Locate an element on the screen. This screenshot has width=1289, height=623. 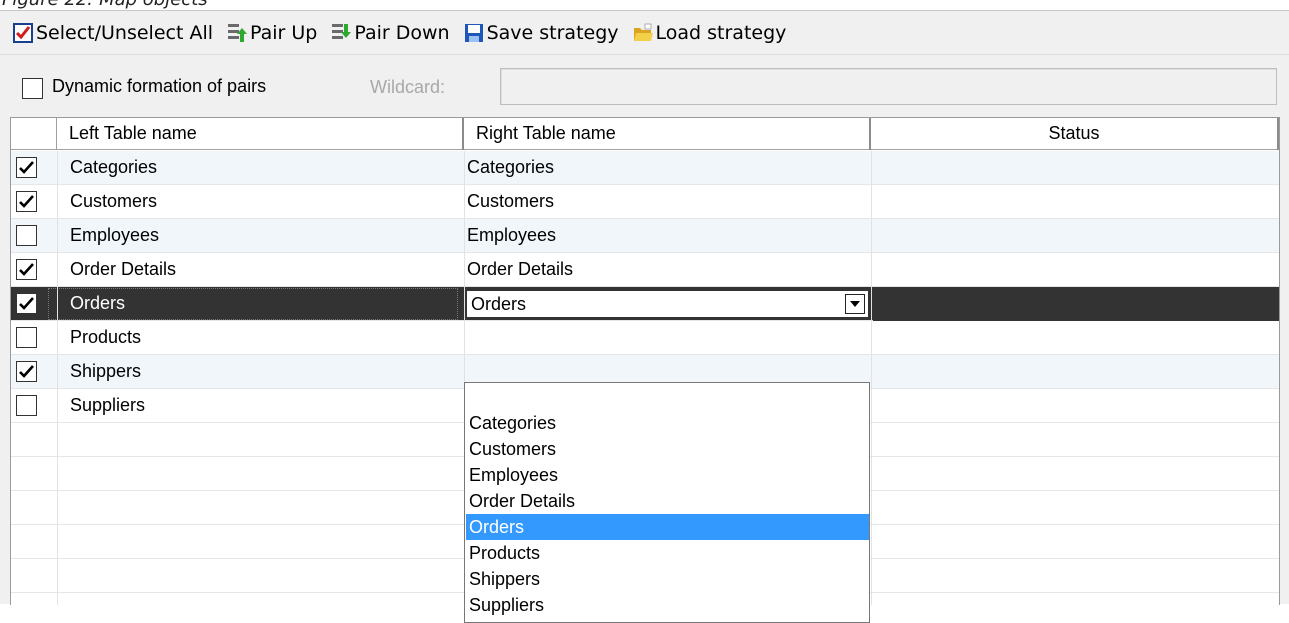
options-row: Dynamic formation of pairs Wildcard: is located at coordinates (644, 85).